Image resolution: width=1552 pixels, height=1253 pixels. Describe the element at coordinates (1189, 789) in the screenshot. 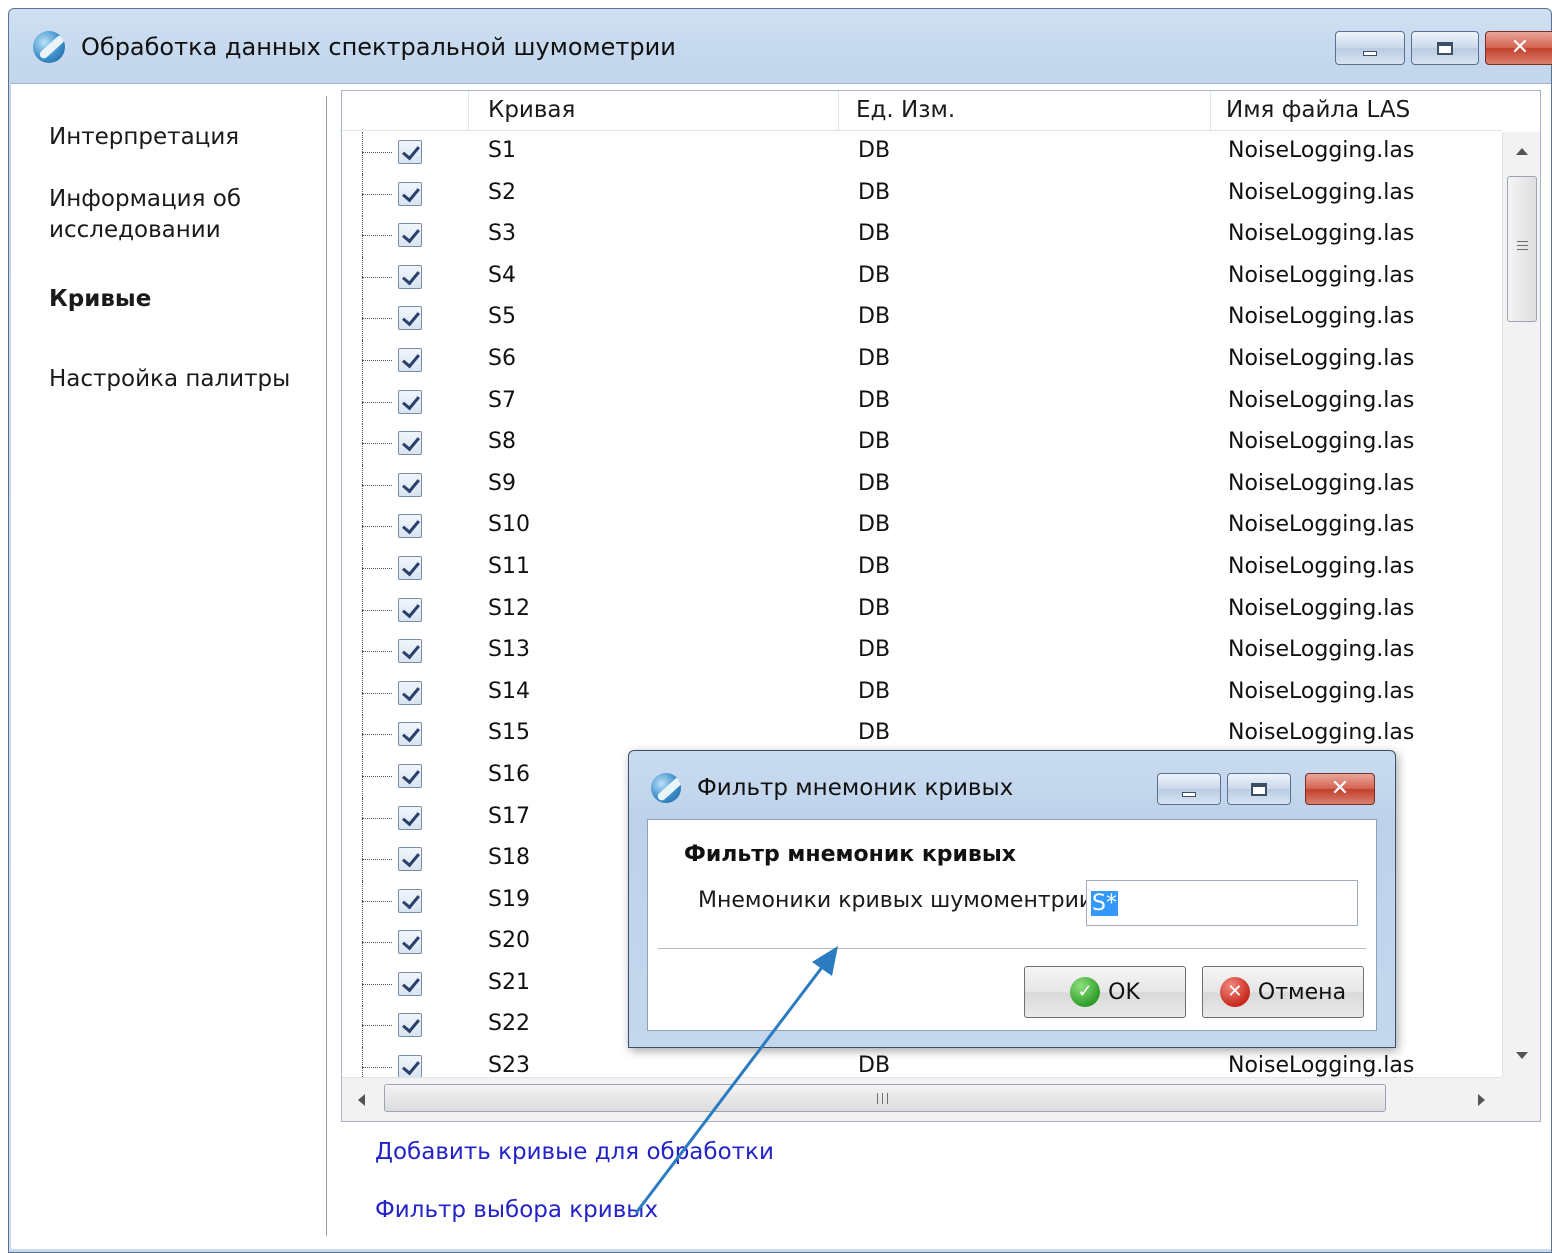

I see `dialog-minimize-button` at that location.